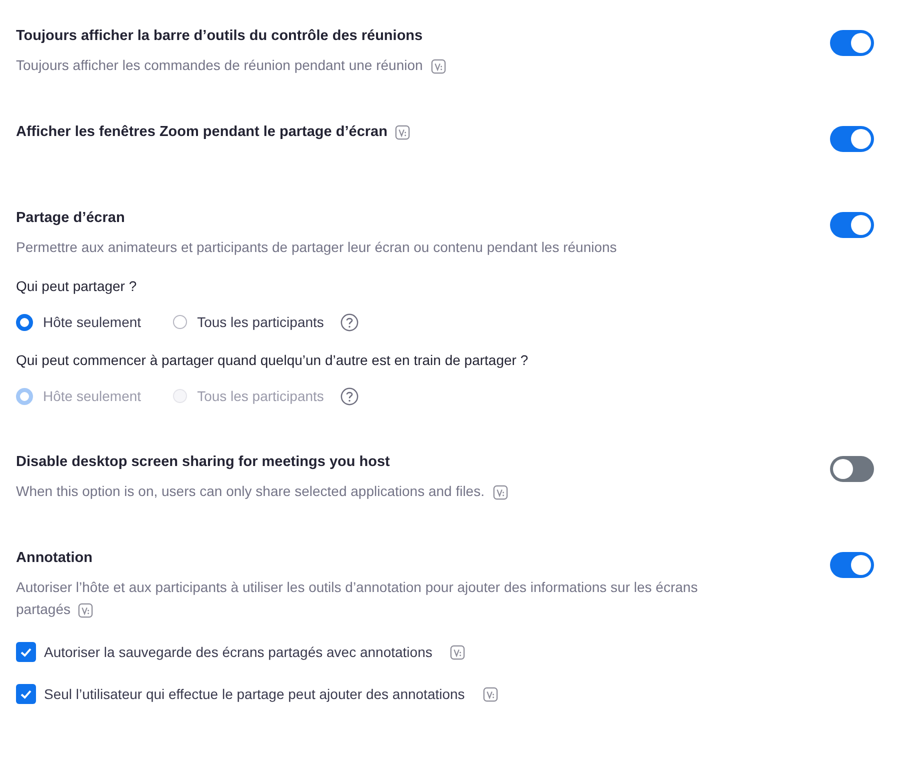  I want to click on setting-description: Toujours afficher les commandes de réunion pendant une réunion, so click(219, 65).